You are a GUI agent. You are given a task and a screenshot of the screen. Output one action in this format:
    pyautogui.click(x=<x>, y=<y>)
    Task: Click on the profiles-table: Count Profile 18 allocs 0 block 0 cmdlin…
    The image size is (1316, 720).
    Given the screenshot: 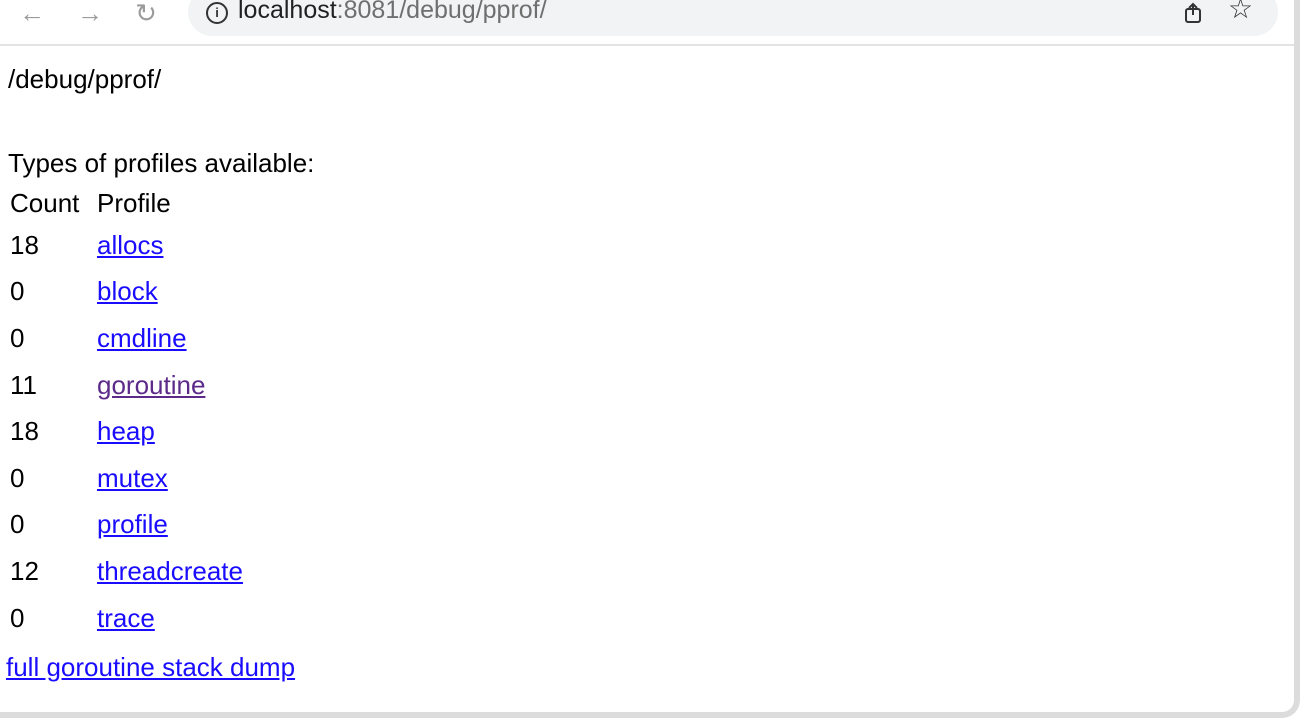 What is the action you would take?
    pyautogui.click(x=126, y=412)
    